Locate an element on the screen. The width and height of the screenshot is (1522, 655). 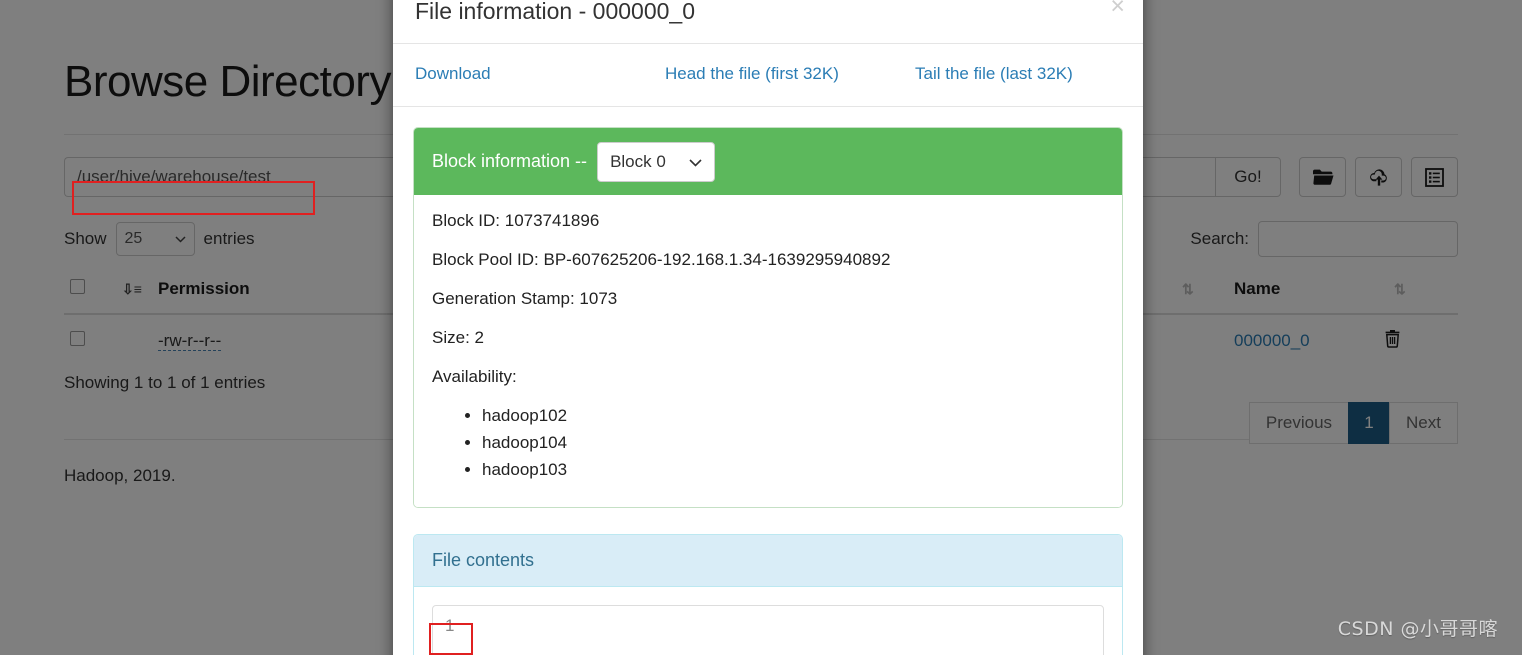
availability-label: Availability: is located at coordinates (474, 376).